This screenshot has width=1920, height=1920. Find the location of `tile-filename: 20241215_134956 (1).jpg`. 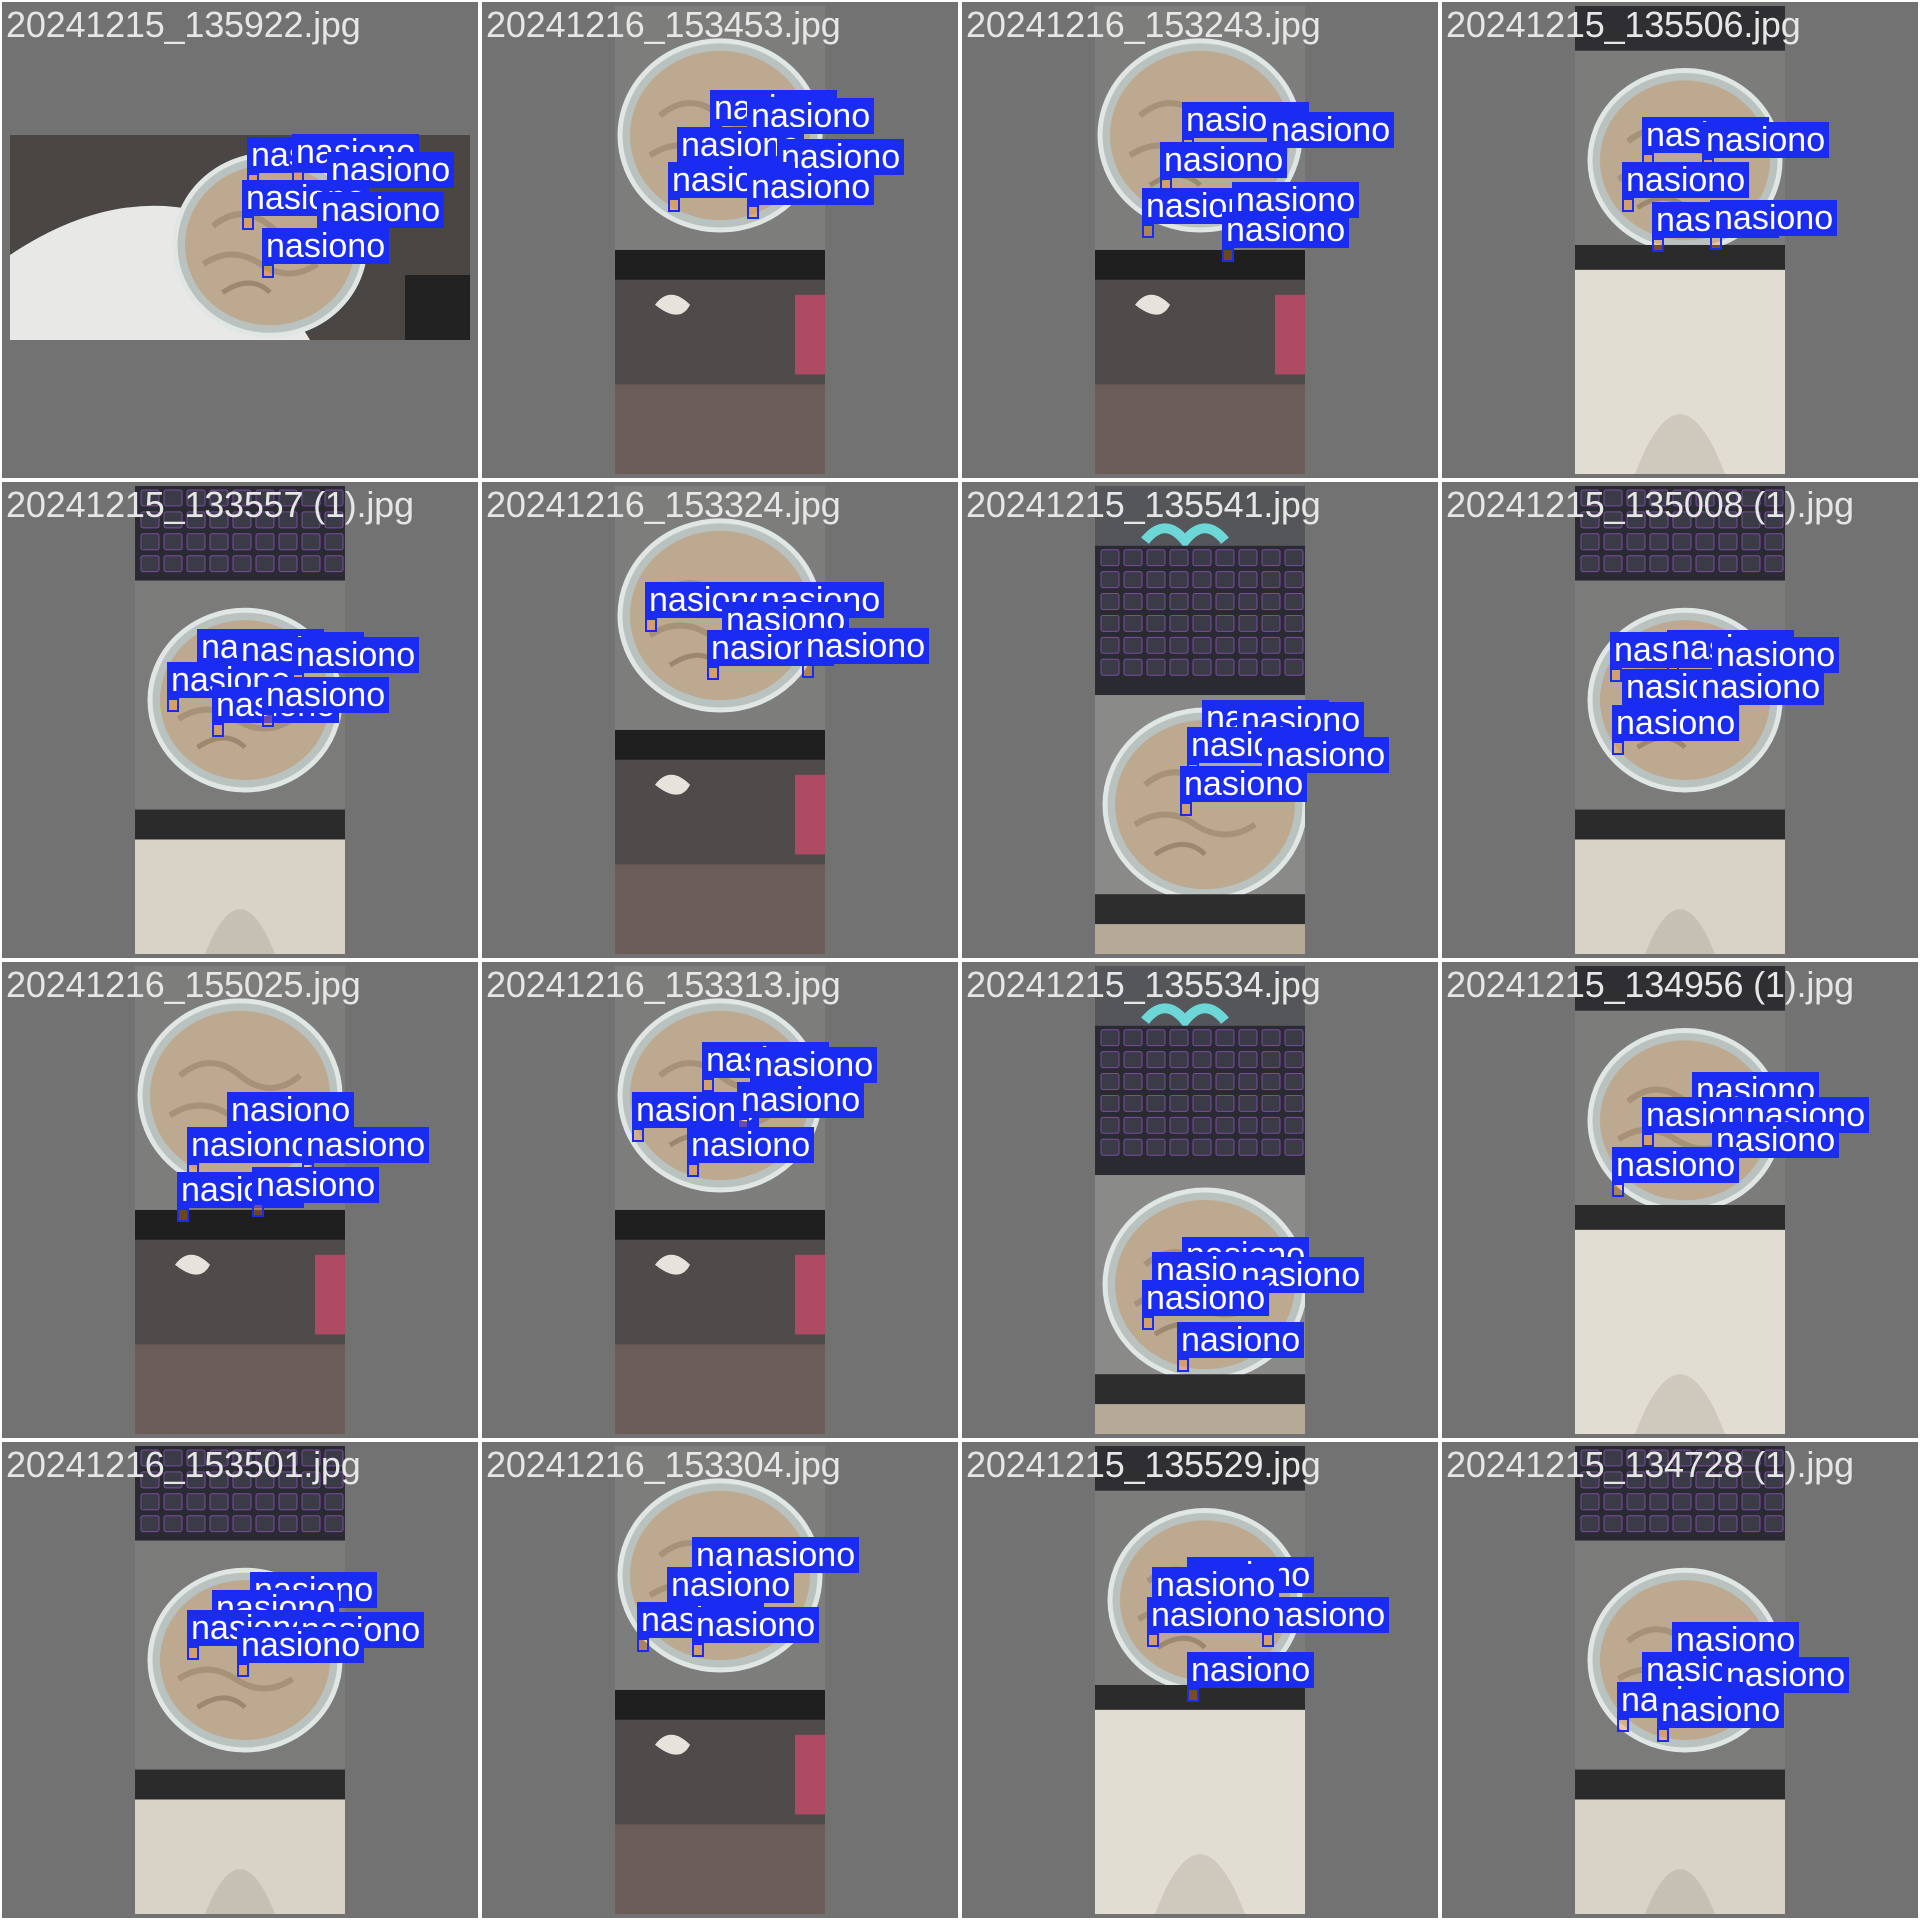

tile-filename: 20241215_134956 (1).jpg is located at coordinates (1650, 984).